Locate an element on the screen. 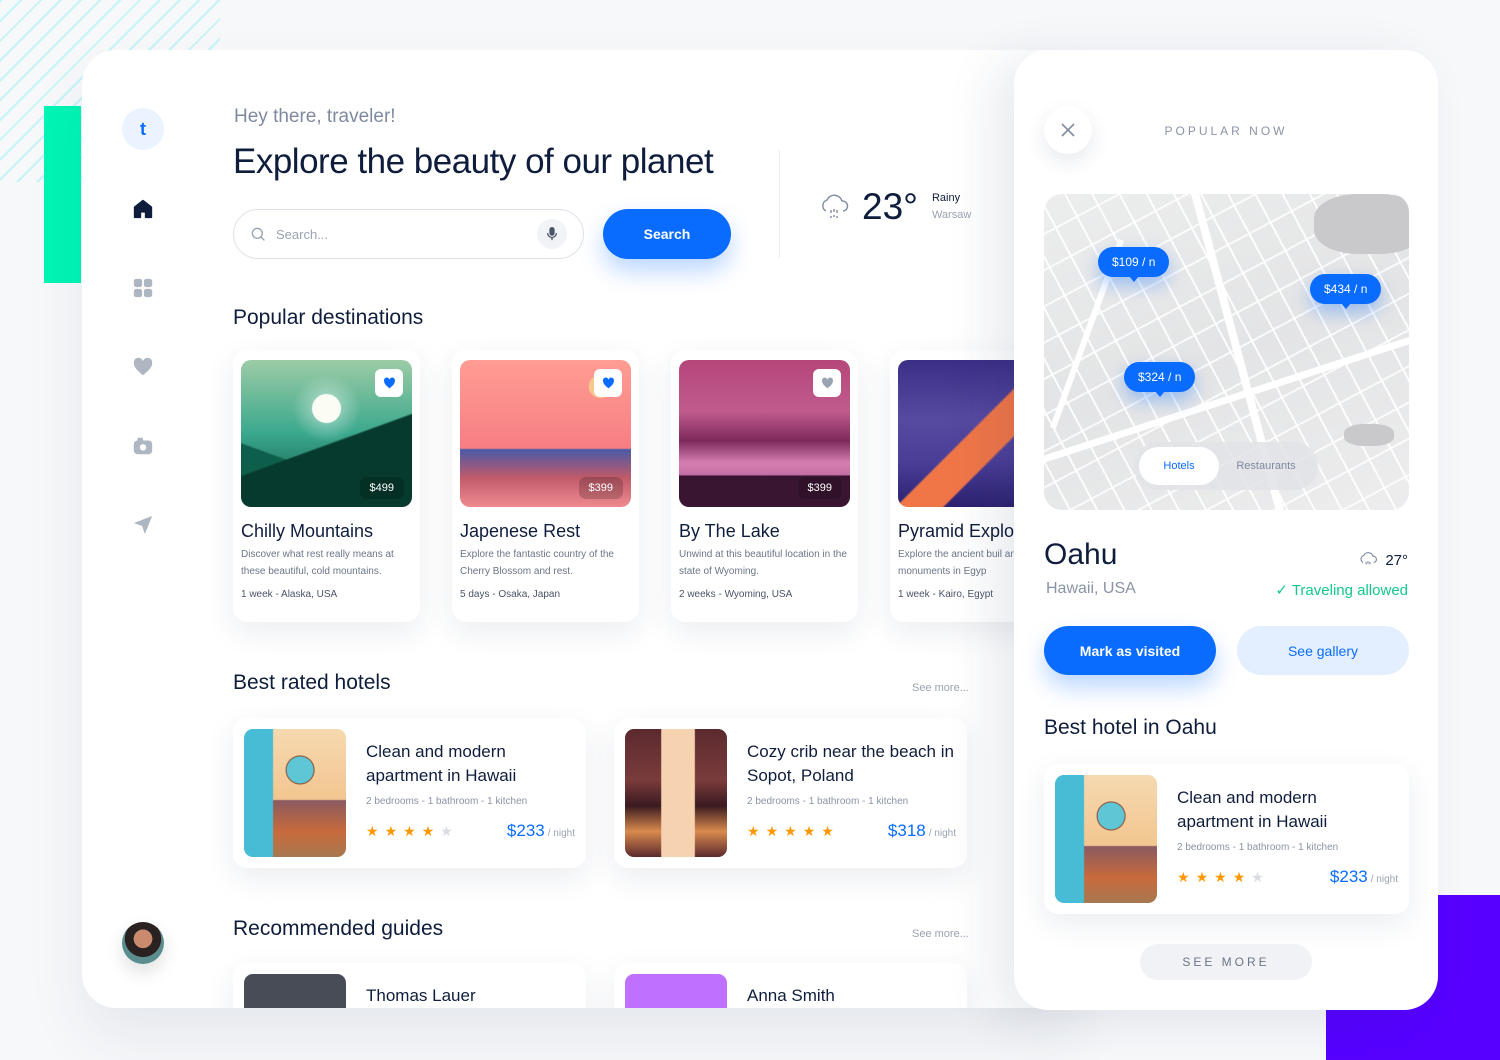  voice-search-button is located at coordinates (552, 234).